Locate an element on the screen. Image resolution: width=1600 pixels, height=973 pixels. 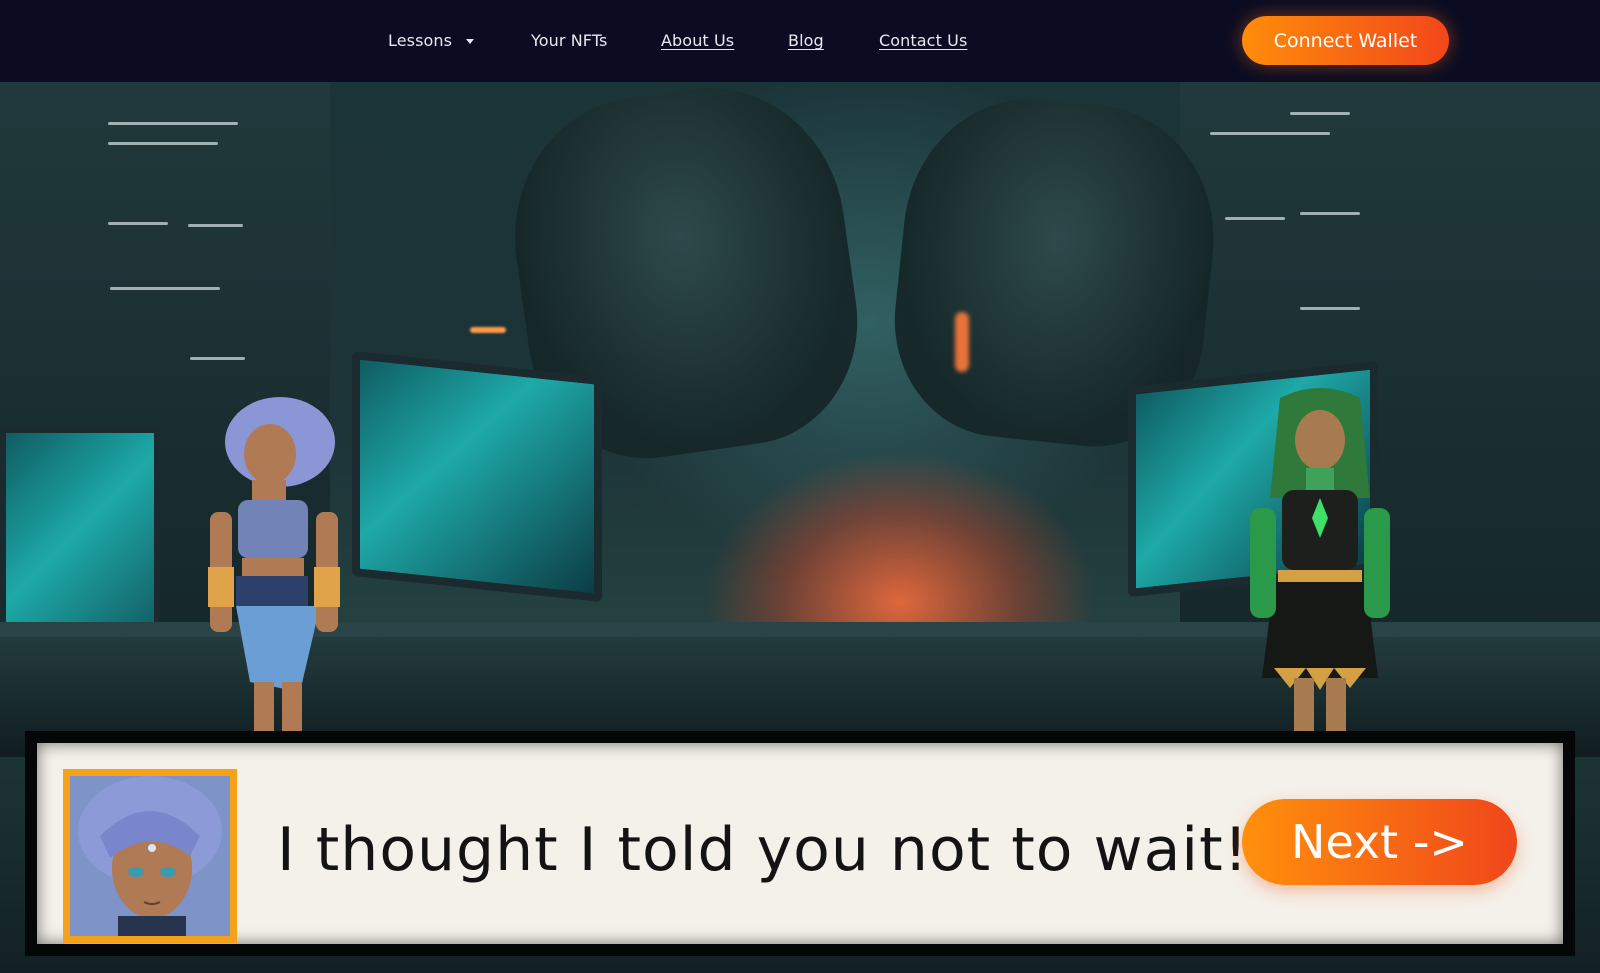
speaker-avatar-icon is located at coordinates (150, 856).